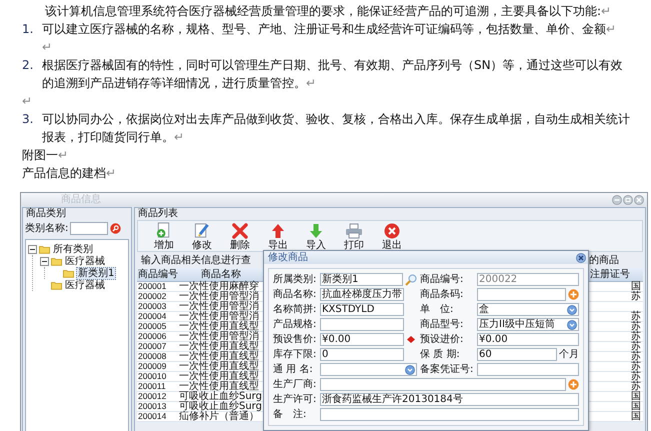 This screenshot has height=431, width=651. Describe the element at coordinates (442, 294) in the screenshot. I see `field-label: 商品条码:` at that location.